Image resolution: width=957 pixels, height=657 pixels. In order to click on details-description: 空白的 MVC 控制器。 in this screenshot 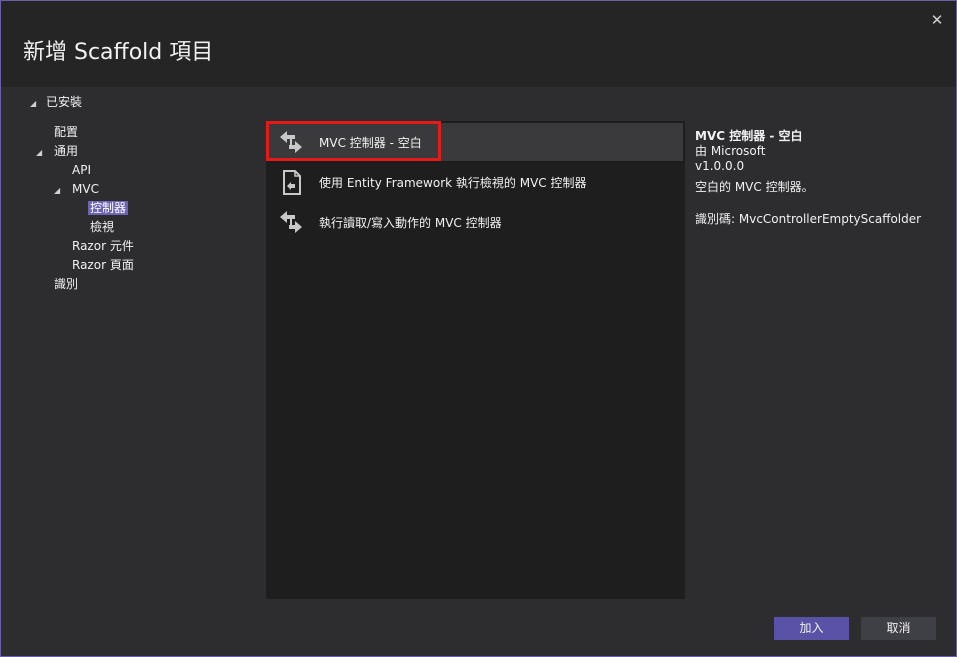, I will do `click(754, 187)`.